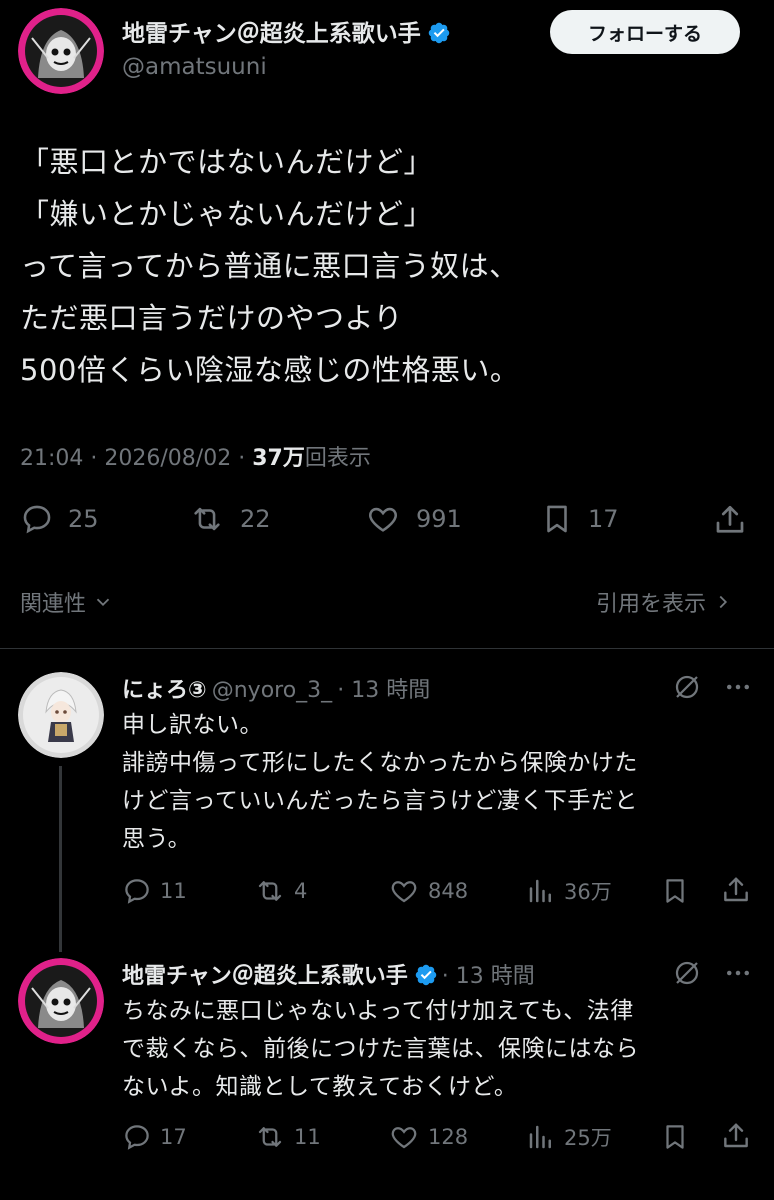 This screenshot has height=1200, width=774. What do you see at coordinates (59, 519) in the screenshot?
I see `reply-button: 25` at bounding box center [59, 519].